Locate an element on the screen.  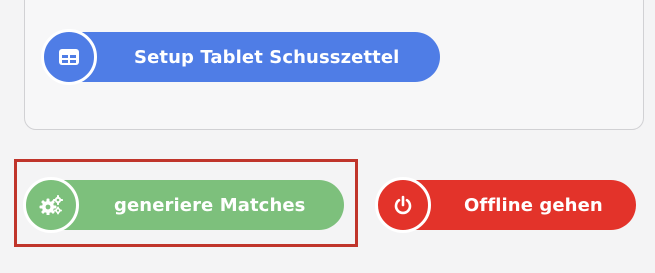
generate-matches-label: generiere Matches is located at coordinates (210, 205).